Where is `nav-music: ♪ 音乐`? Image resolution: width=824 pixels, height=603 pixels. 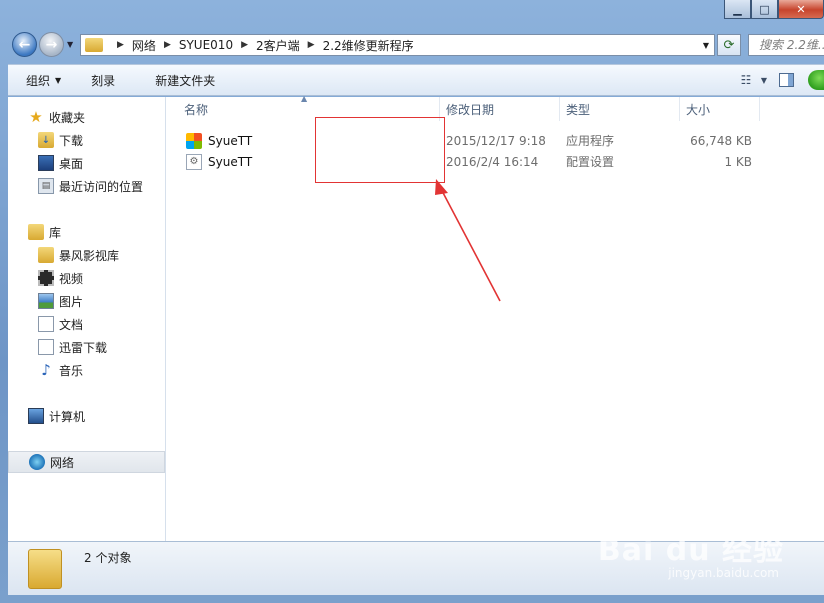 nav-music: ♪ 音乐 is located at coordinates (86, 370).